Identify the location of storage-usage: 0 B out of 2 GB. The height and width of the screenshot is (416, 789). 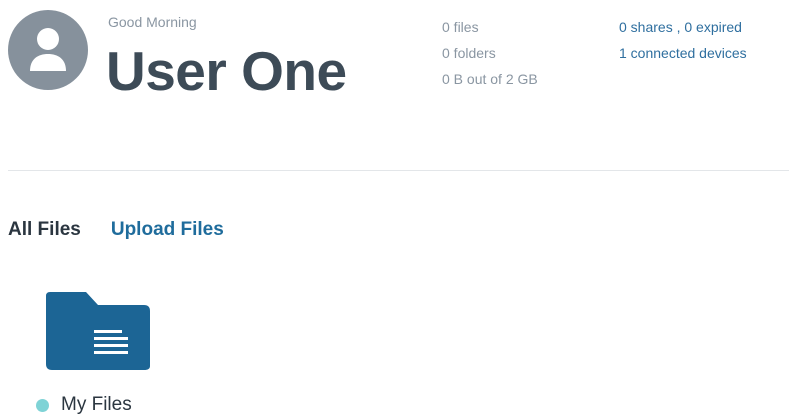
(490, 79).